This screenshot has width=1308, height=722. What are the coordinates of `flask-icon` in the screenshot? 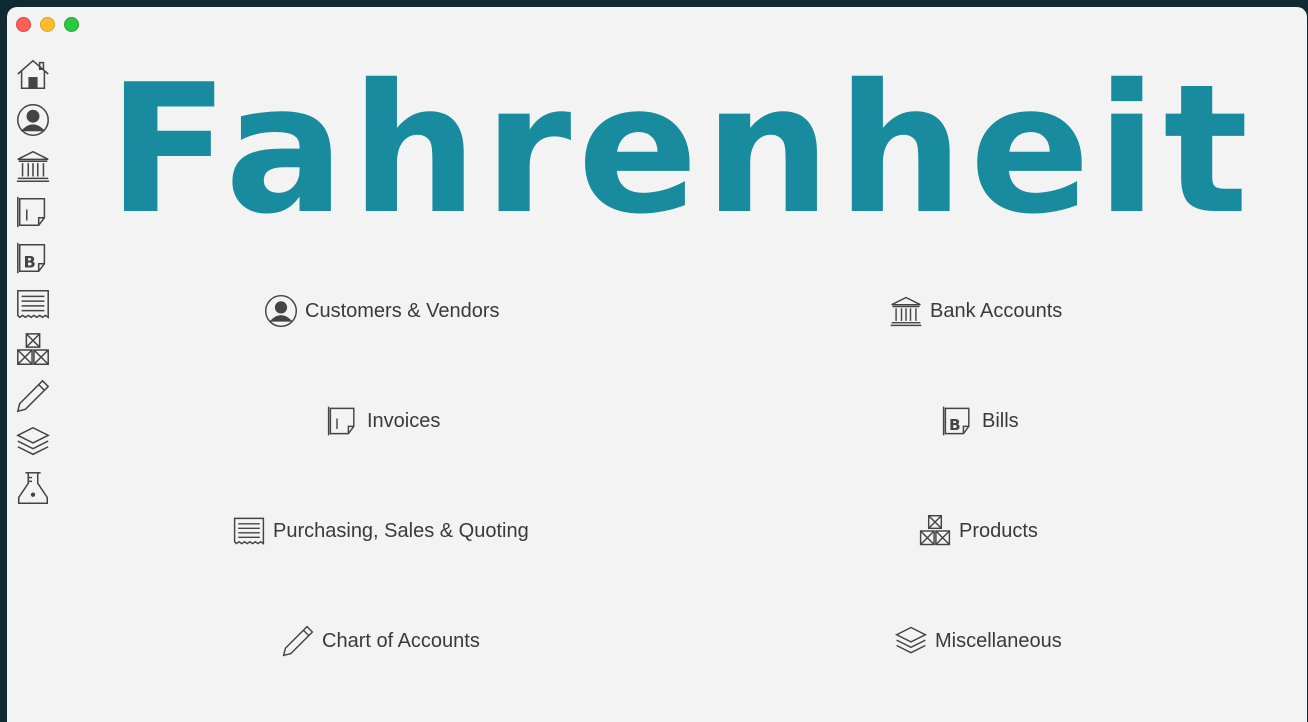 It's located at (33, 488).